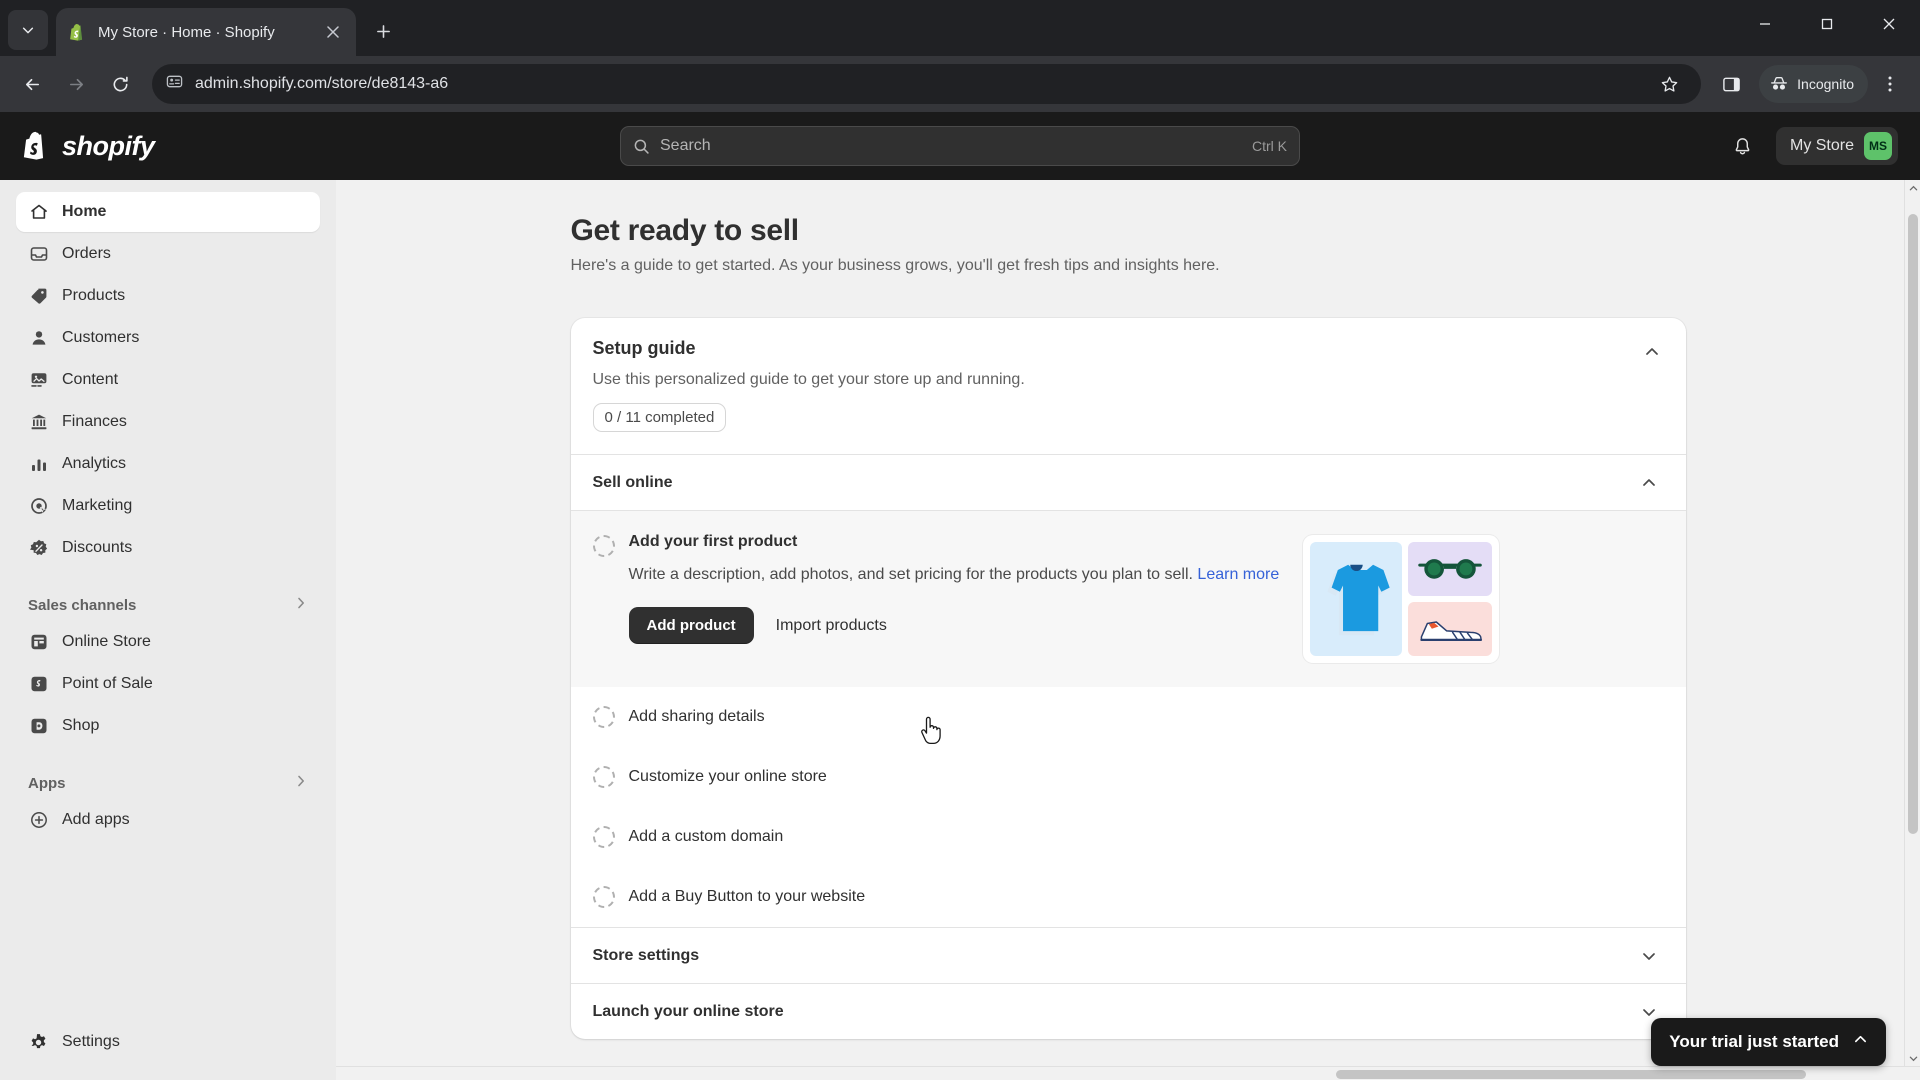 This screenshot has height=1080, width=1920. Describe the element at coordinates (1731, 84) in the screenshot. I see `side-panel-icon` at that location.